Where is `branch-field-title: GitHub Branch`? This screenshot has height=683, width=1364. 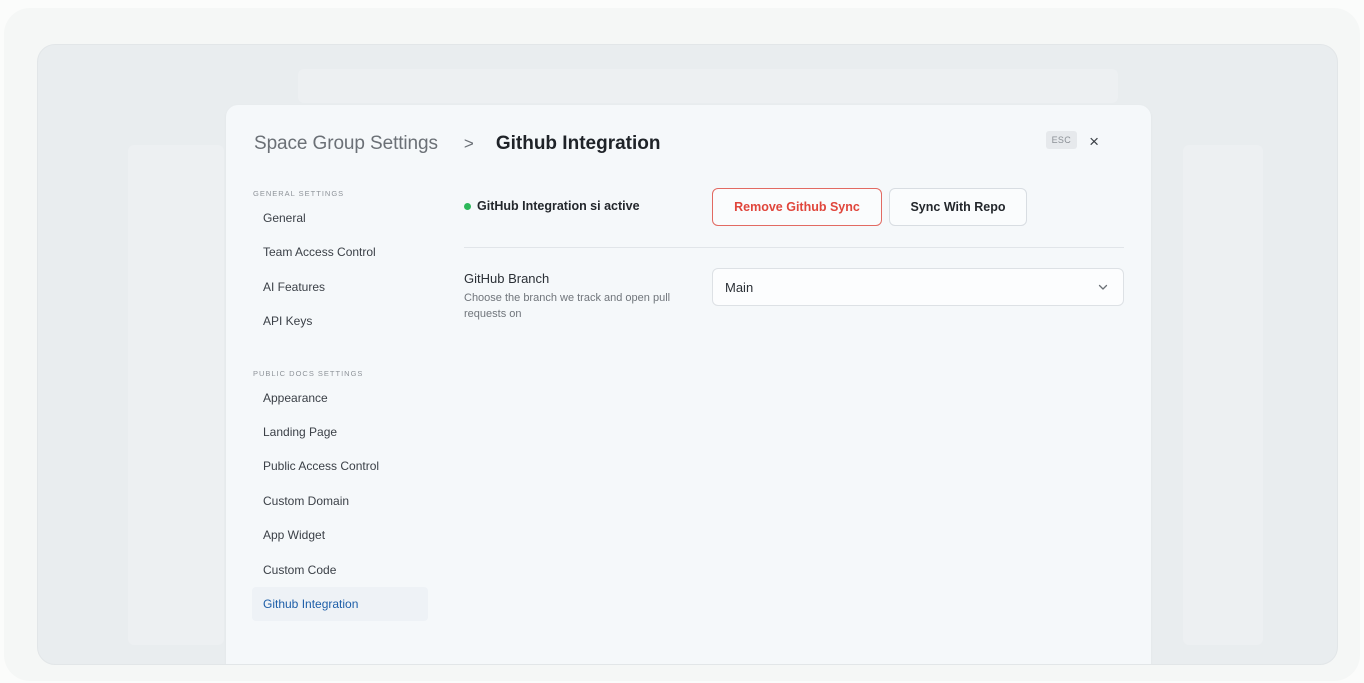 branch-field-title: GitHub Branch is located at coordinates (507, 278).